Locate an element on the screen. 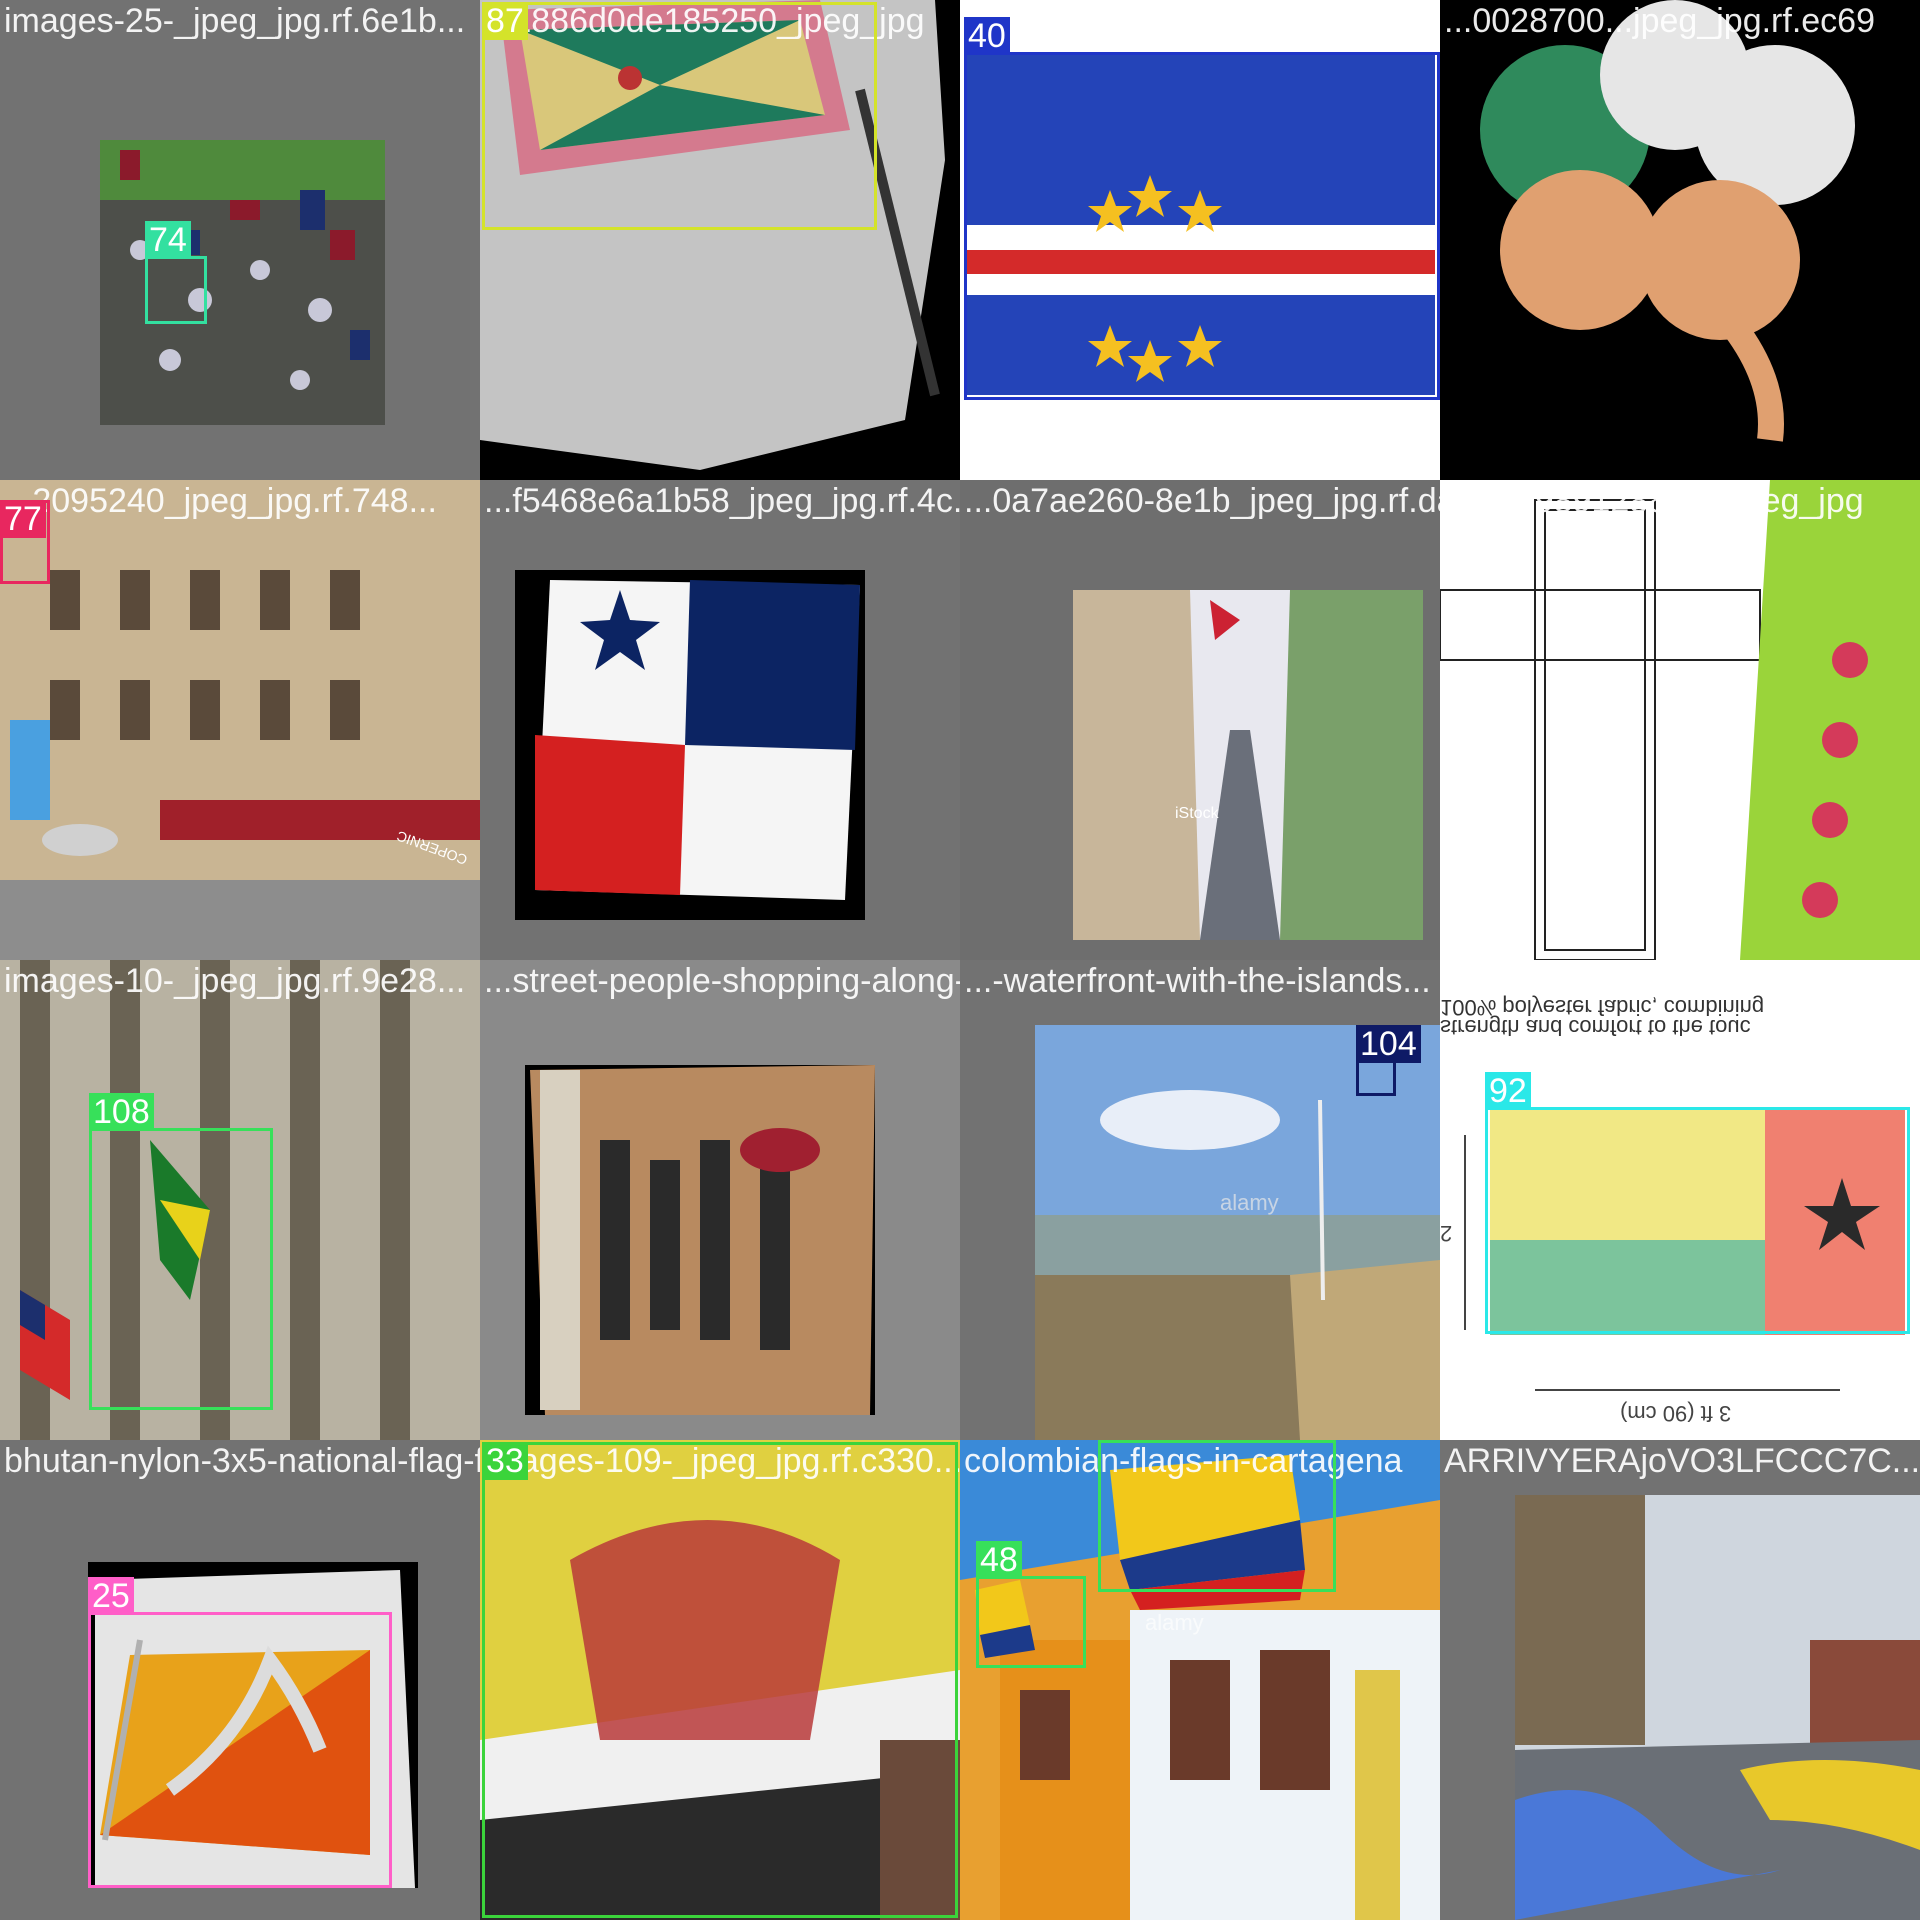 This screenshot has height=1920, width=1920. tile-7: ...ccfb98912887-3_jpeg_jpg is located at coordinates (1680, 720).